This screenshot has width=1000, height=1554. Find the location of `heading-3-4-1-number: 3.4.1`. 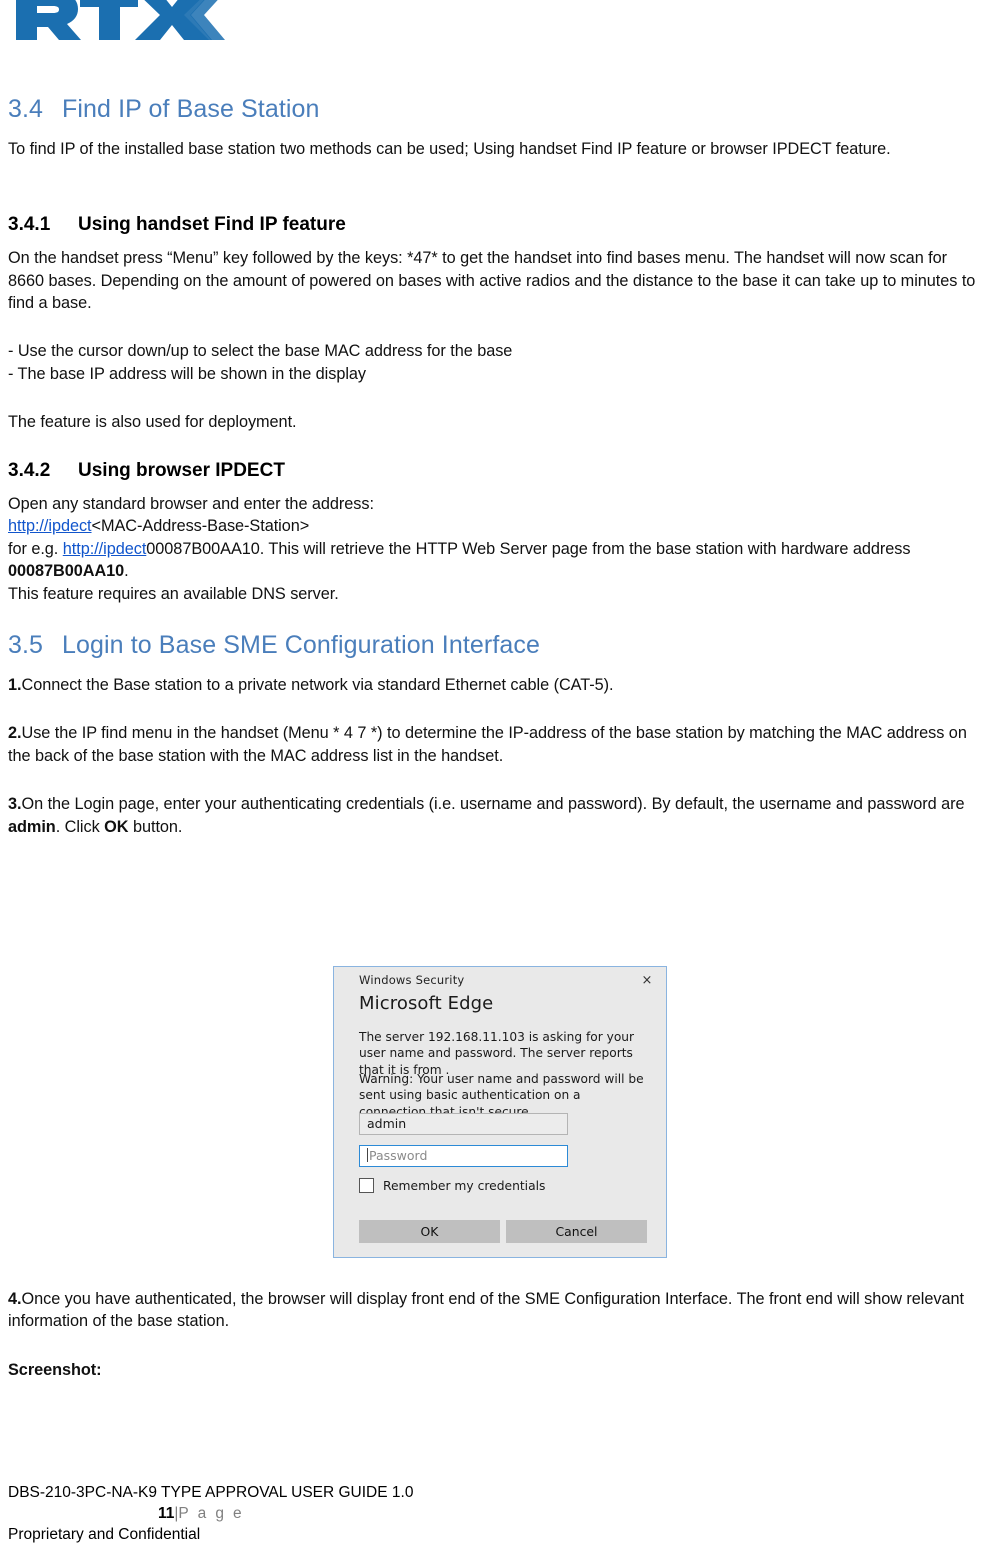

heading-3-4-1-number: 3.4.1 is located at coordinates (29, 225).